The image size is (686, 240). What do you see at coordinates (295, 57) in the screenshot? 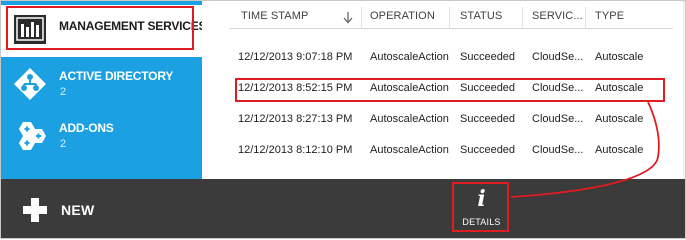
I see `cell-time-stamp: 12/12/2013 9:07:18 PM` at bounding box center [295, 57].